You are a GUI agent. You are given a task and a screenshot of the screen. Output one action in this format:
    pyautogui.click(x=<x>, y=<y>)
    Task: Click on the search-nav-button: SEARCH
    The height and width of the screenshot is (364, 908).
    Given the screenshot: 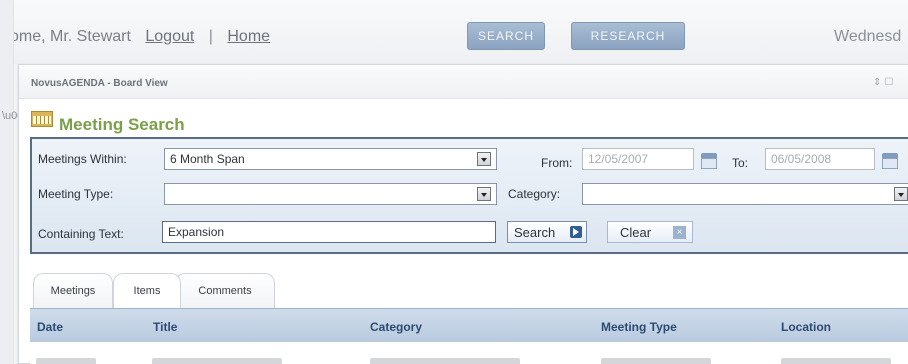 What is the action you would take?
    pyautogui.click(x=506, y=36)
    